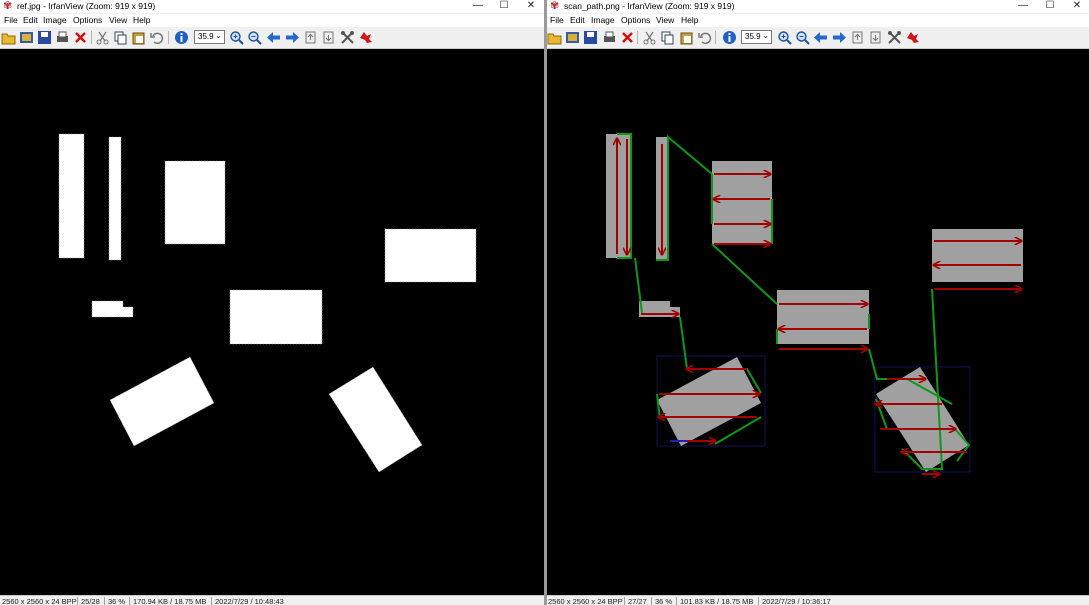 The image size is (1089, 605). What do you see at coordinates (637, 601) in the screenshot?
I see `status-index: 27/27` at bounding box center [637, 601].